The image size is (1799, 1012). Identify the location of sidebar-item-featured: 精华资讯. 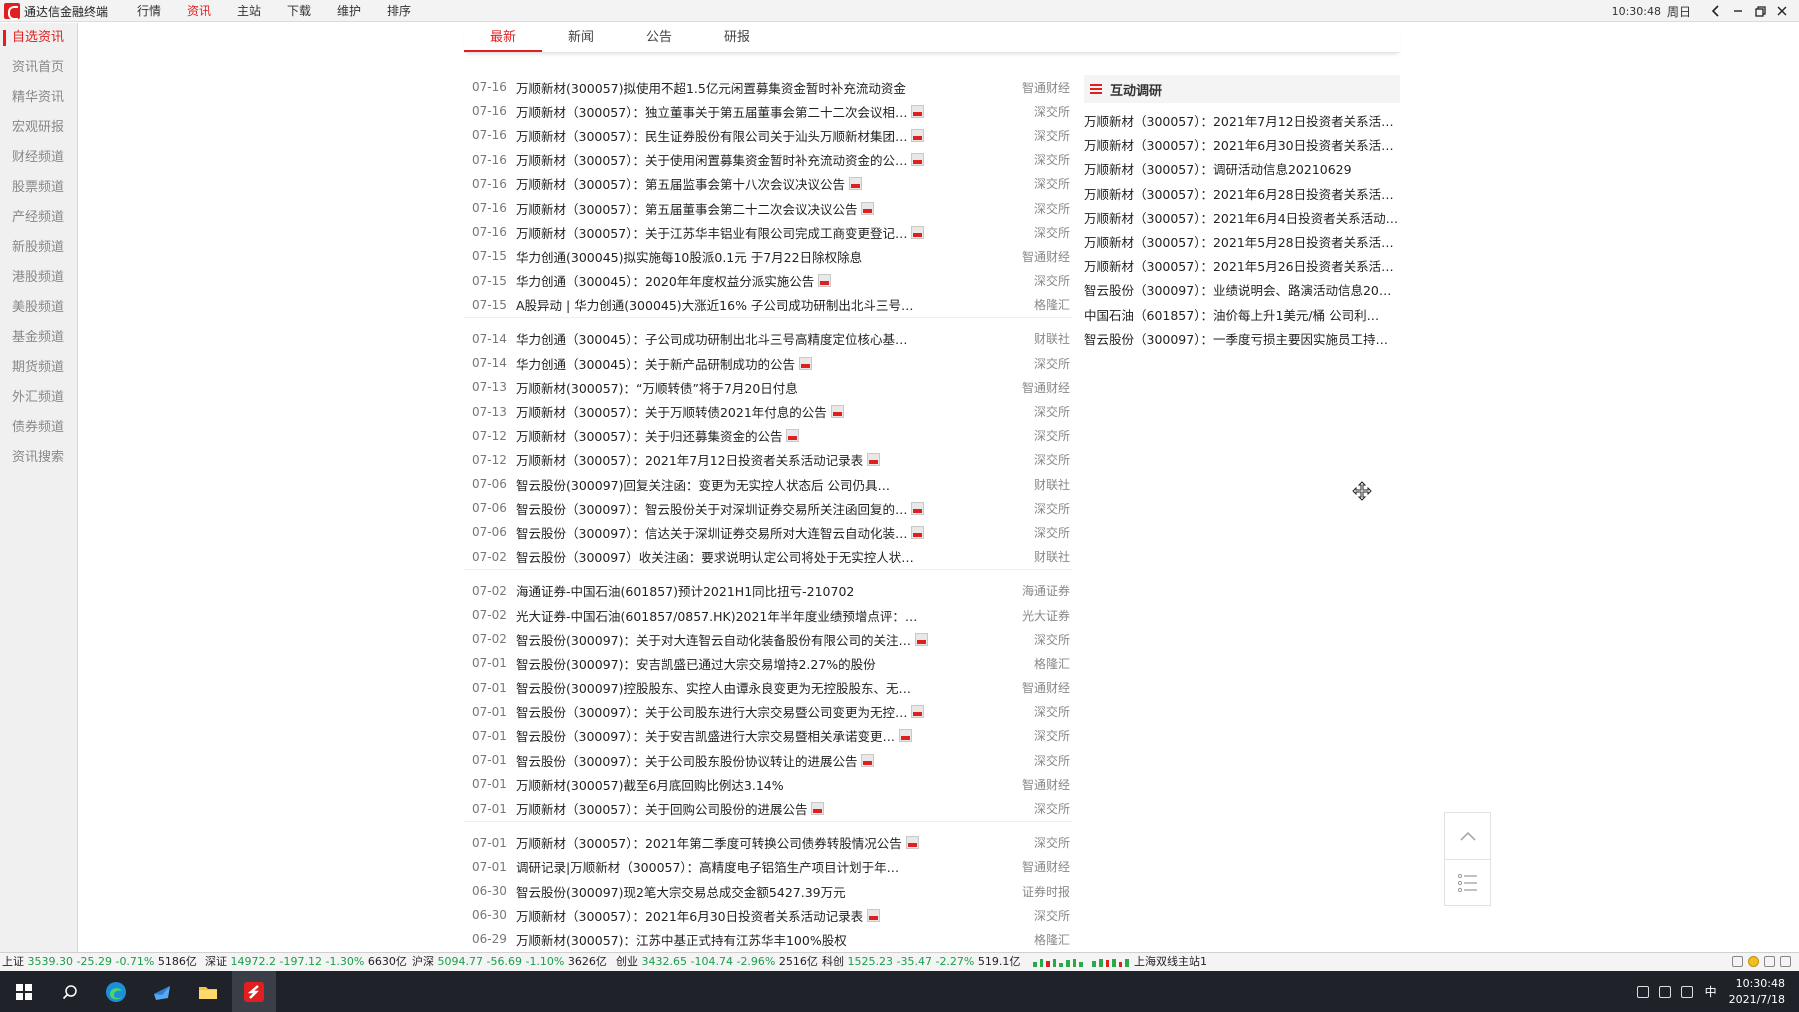
(38, 98).